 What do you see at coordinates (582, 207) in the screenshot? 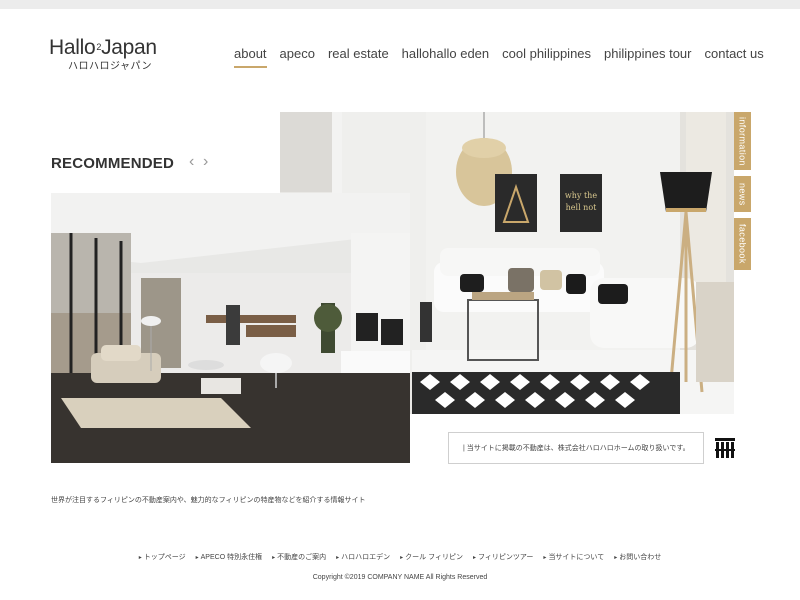
I see `svg-text: hell not` at bounding box center [582, 207].